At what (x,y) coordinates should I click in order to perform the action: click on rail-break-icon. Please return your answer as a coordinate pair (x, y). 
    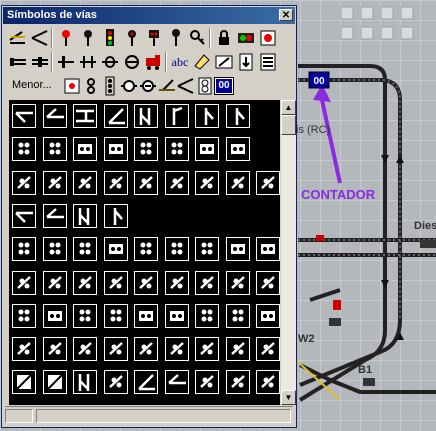
    Looking at the image, I should click on (132, 62).